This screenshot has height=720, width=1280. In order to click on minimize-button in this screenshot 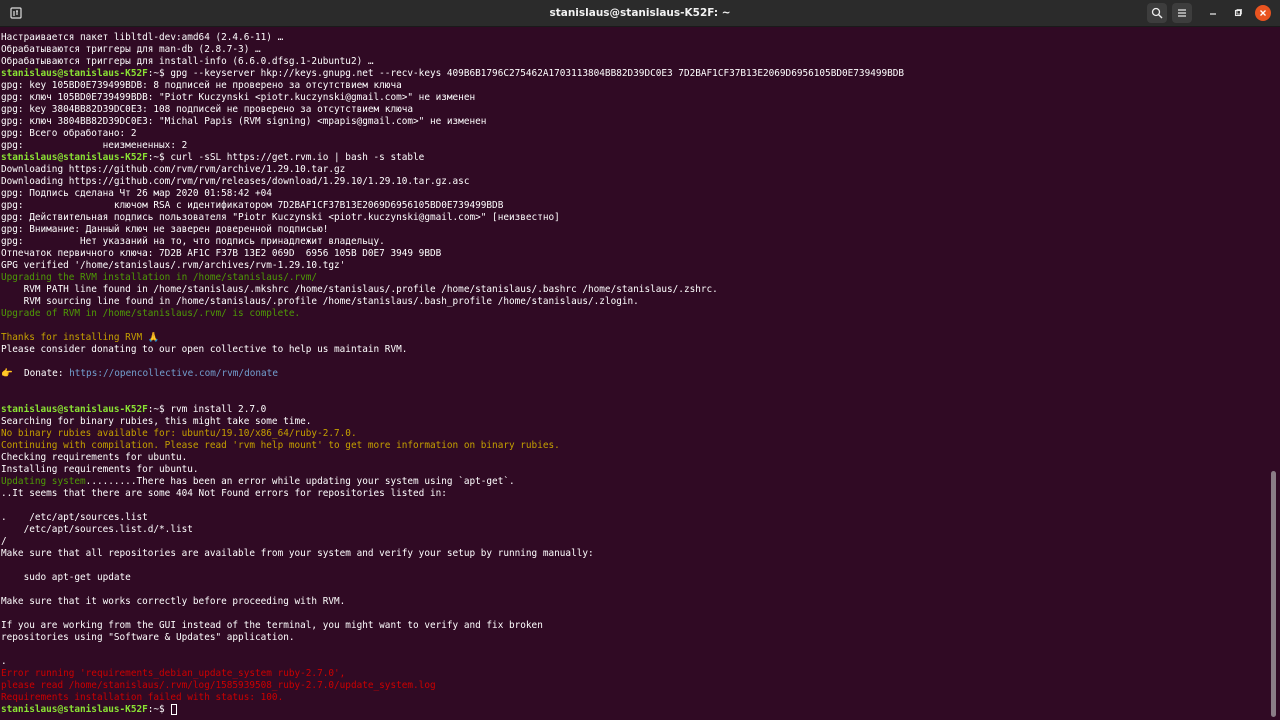, I will do `click(1213, 13)`.